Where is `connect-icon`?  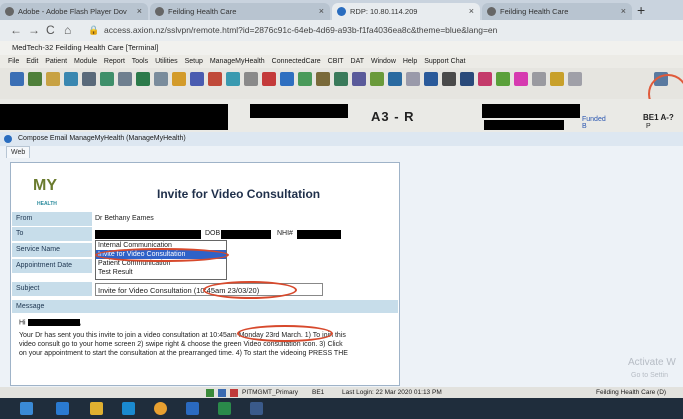 connect-icon is located at coordinates (287, 79).